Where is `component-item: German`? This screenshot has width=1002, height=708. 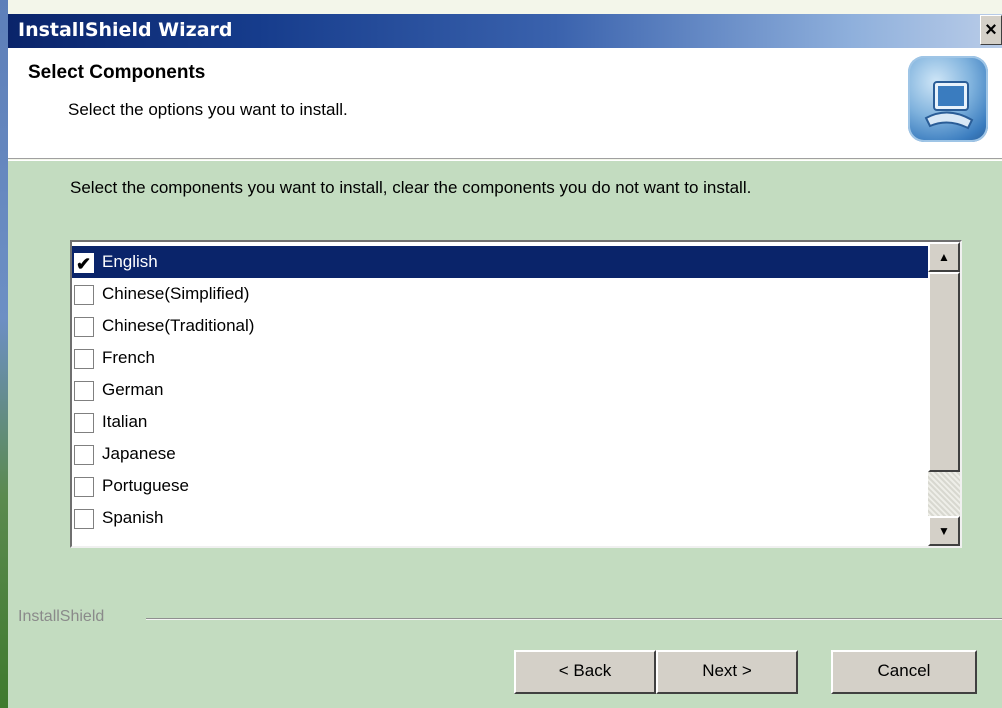
component-item: German is located at coordinates (501, 390).